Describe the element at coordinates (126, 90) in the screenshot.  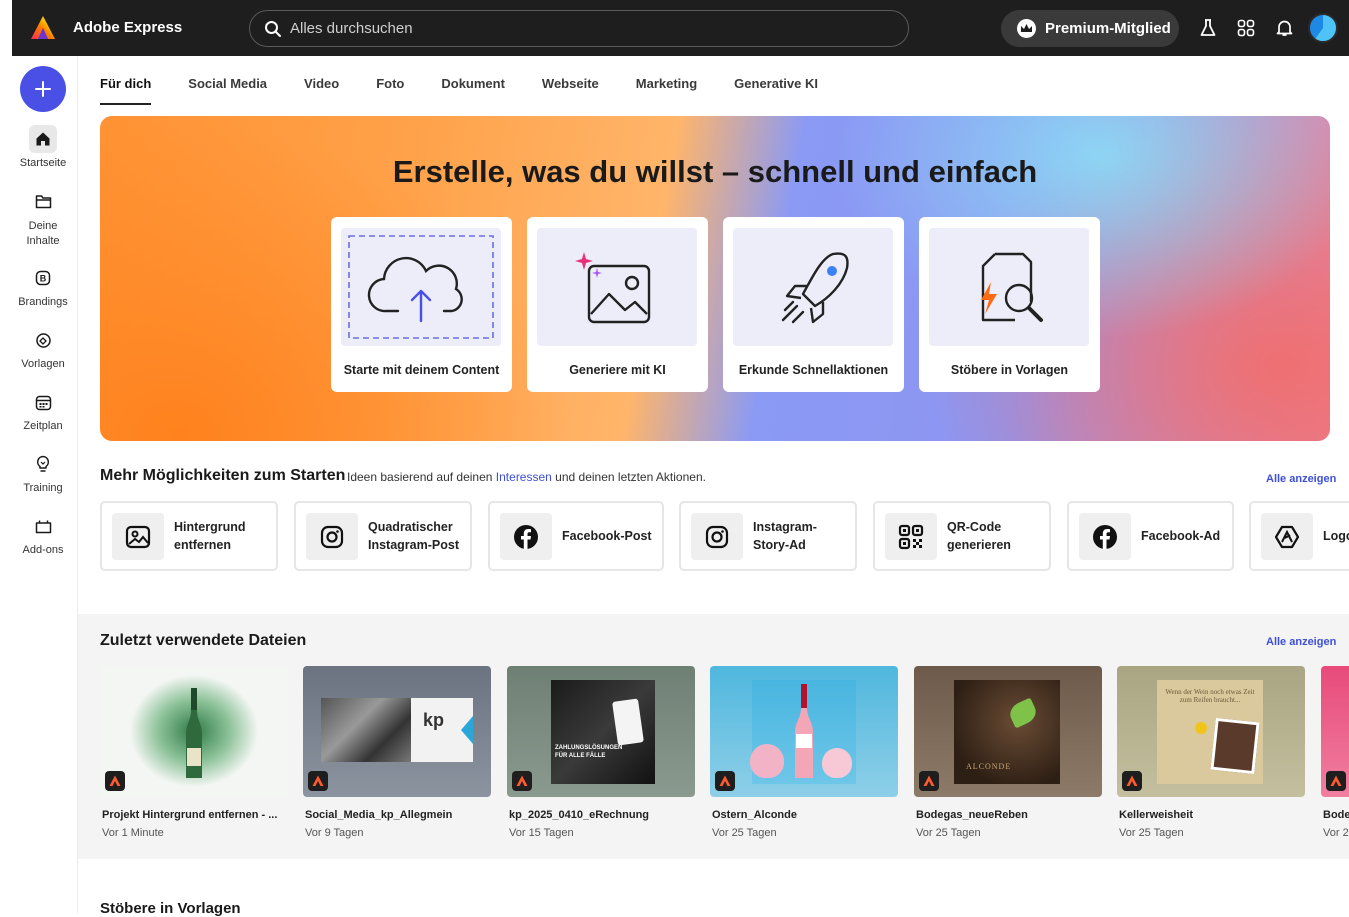
I see `tab-fuer-dich: Für dich` at that location.